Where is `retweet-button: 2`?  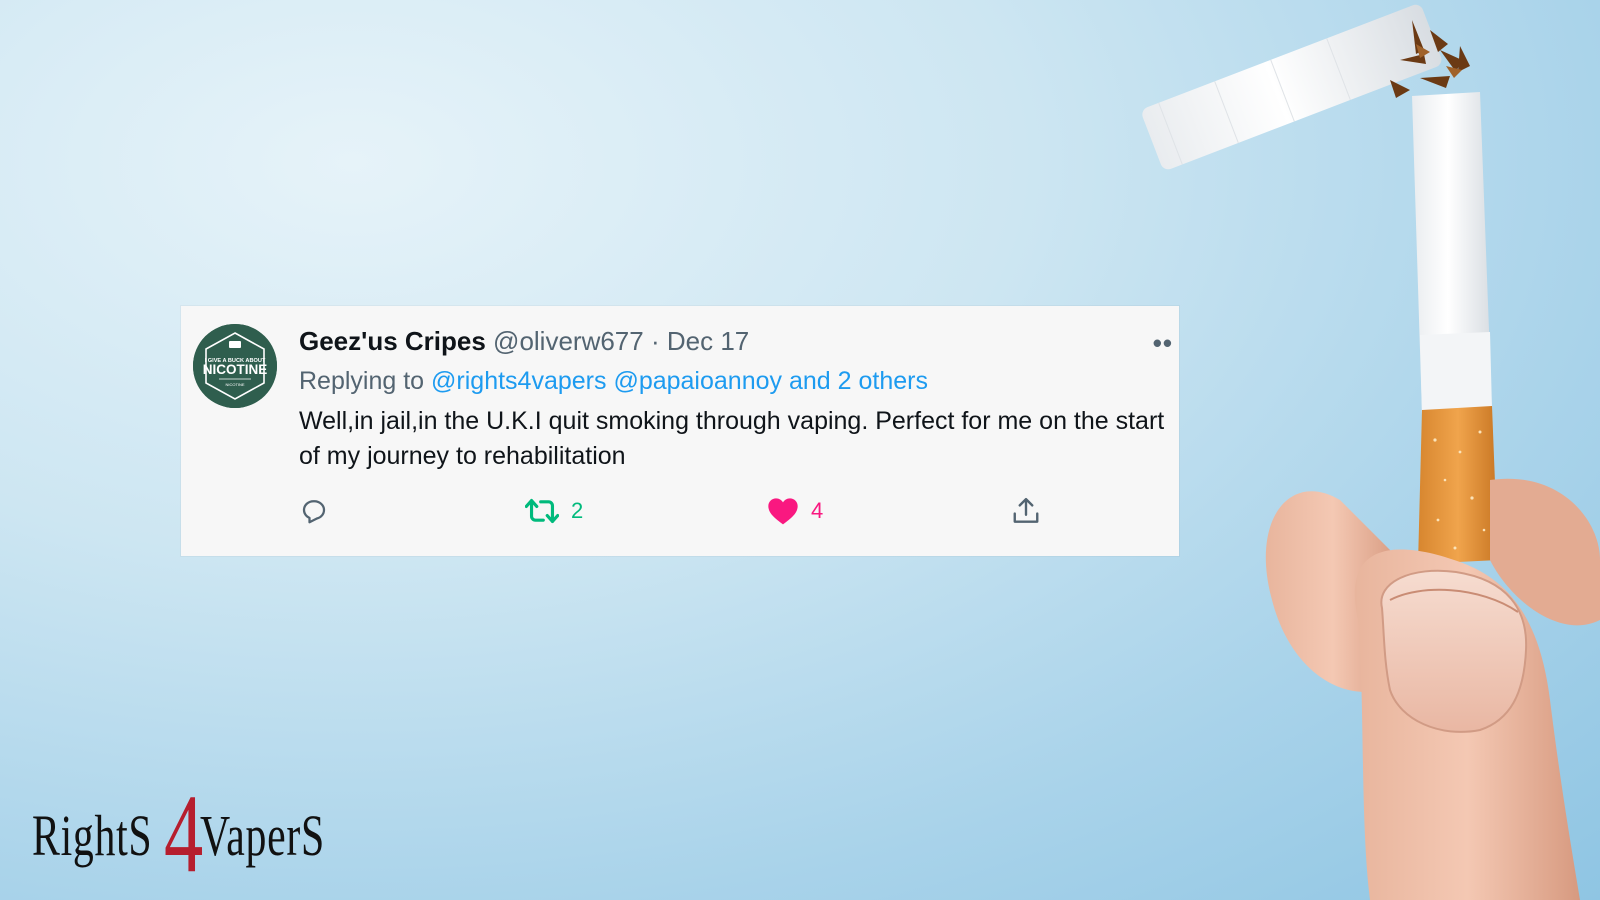 retweet-button: 2 is located at coordinates (554, 511).